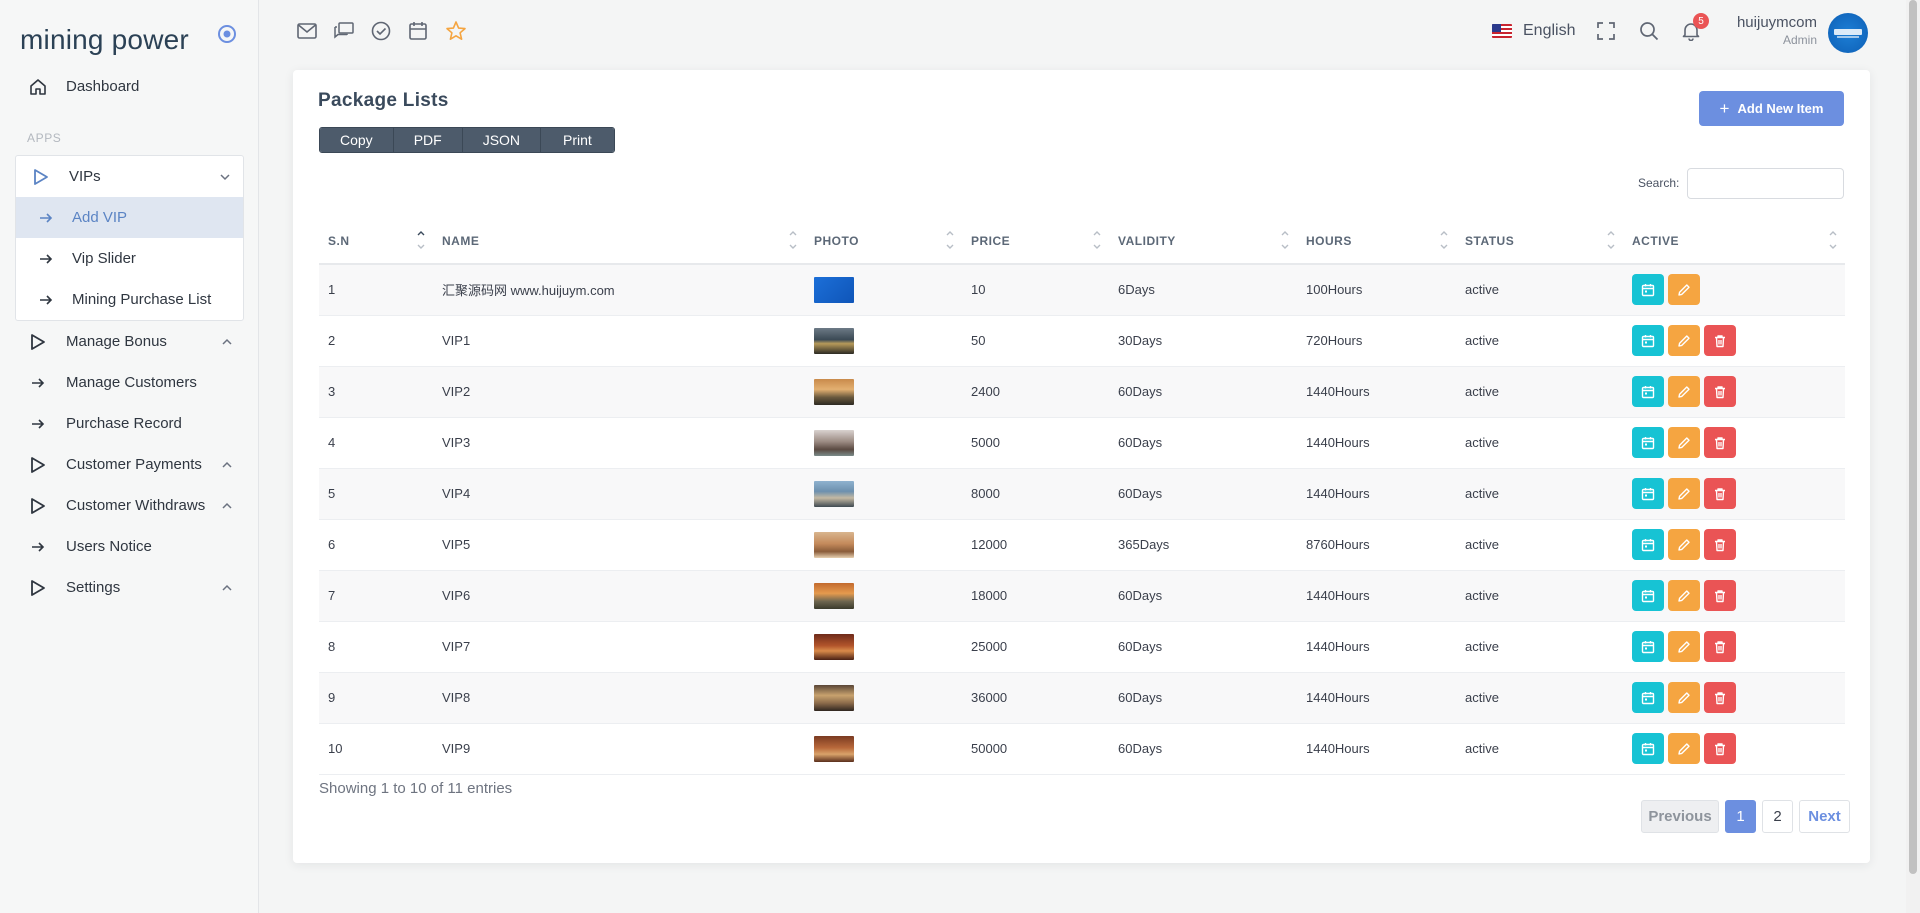 The width and height of the screenshot is (1920, 913). Describe the element at coordinates (1376, 443) in the screenshot. I see `cell-hours: 1440Hours` at that location.